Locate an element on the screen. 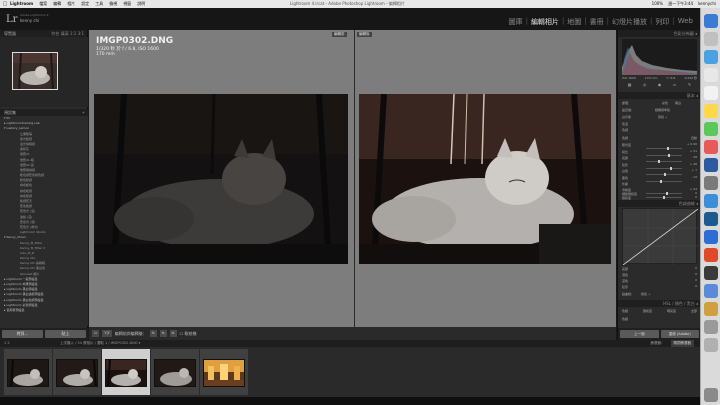 This screenshot has width=720, height=405. menu-edit: 編輯 is located at coordinates (57, 4).